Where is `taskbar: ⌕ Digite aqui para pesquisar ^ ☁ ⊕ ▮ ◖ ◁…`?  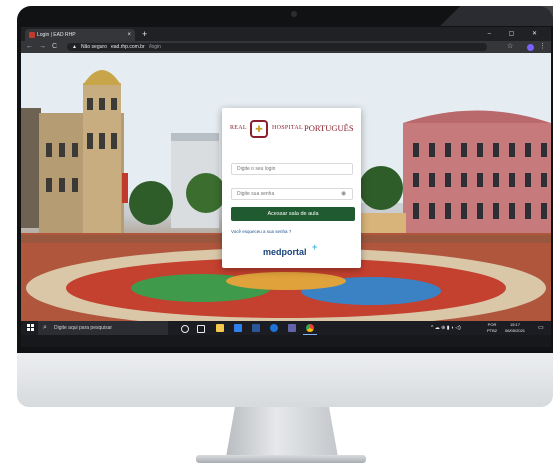
taskbar: ⌕ Digite aqui para pesquisar ^ ☁ ⊕ ▮ ◖ ◁… is located at coordinates (286, 328).